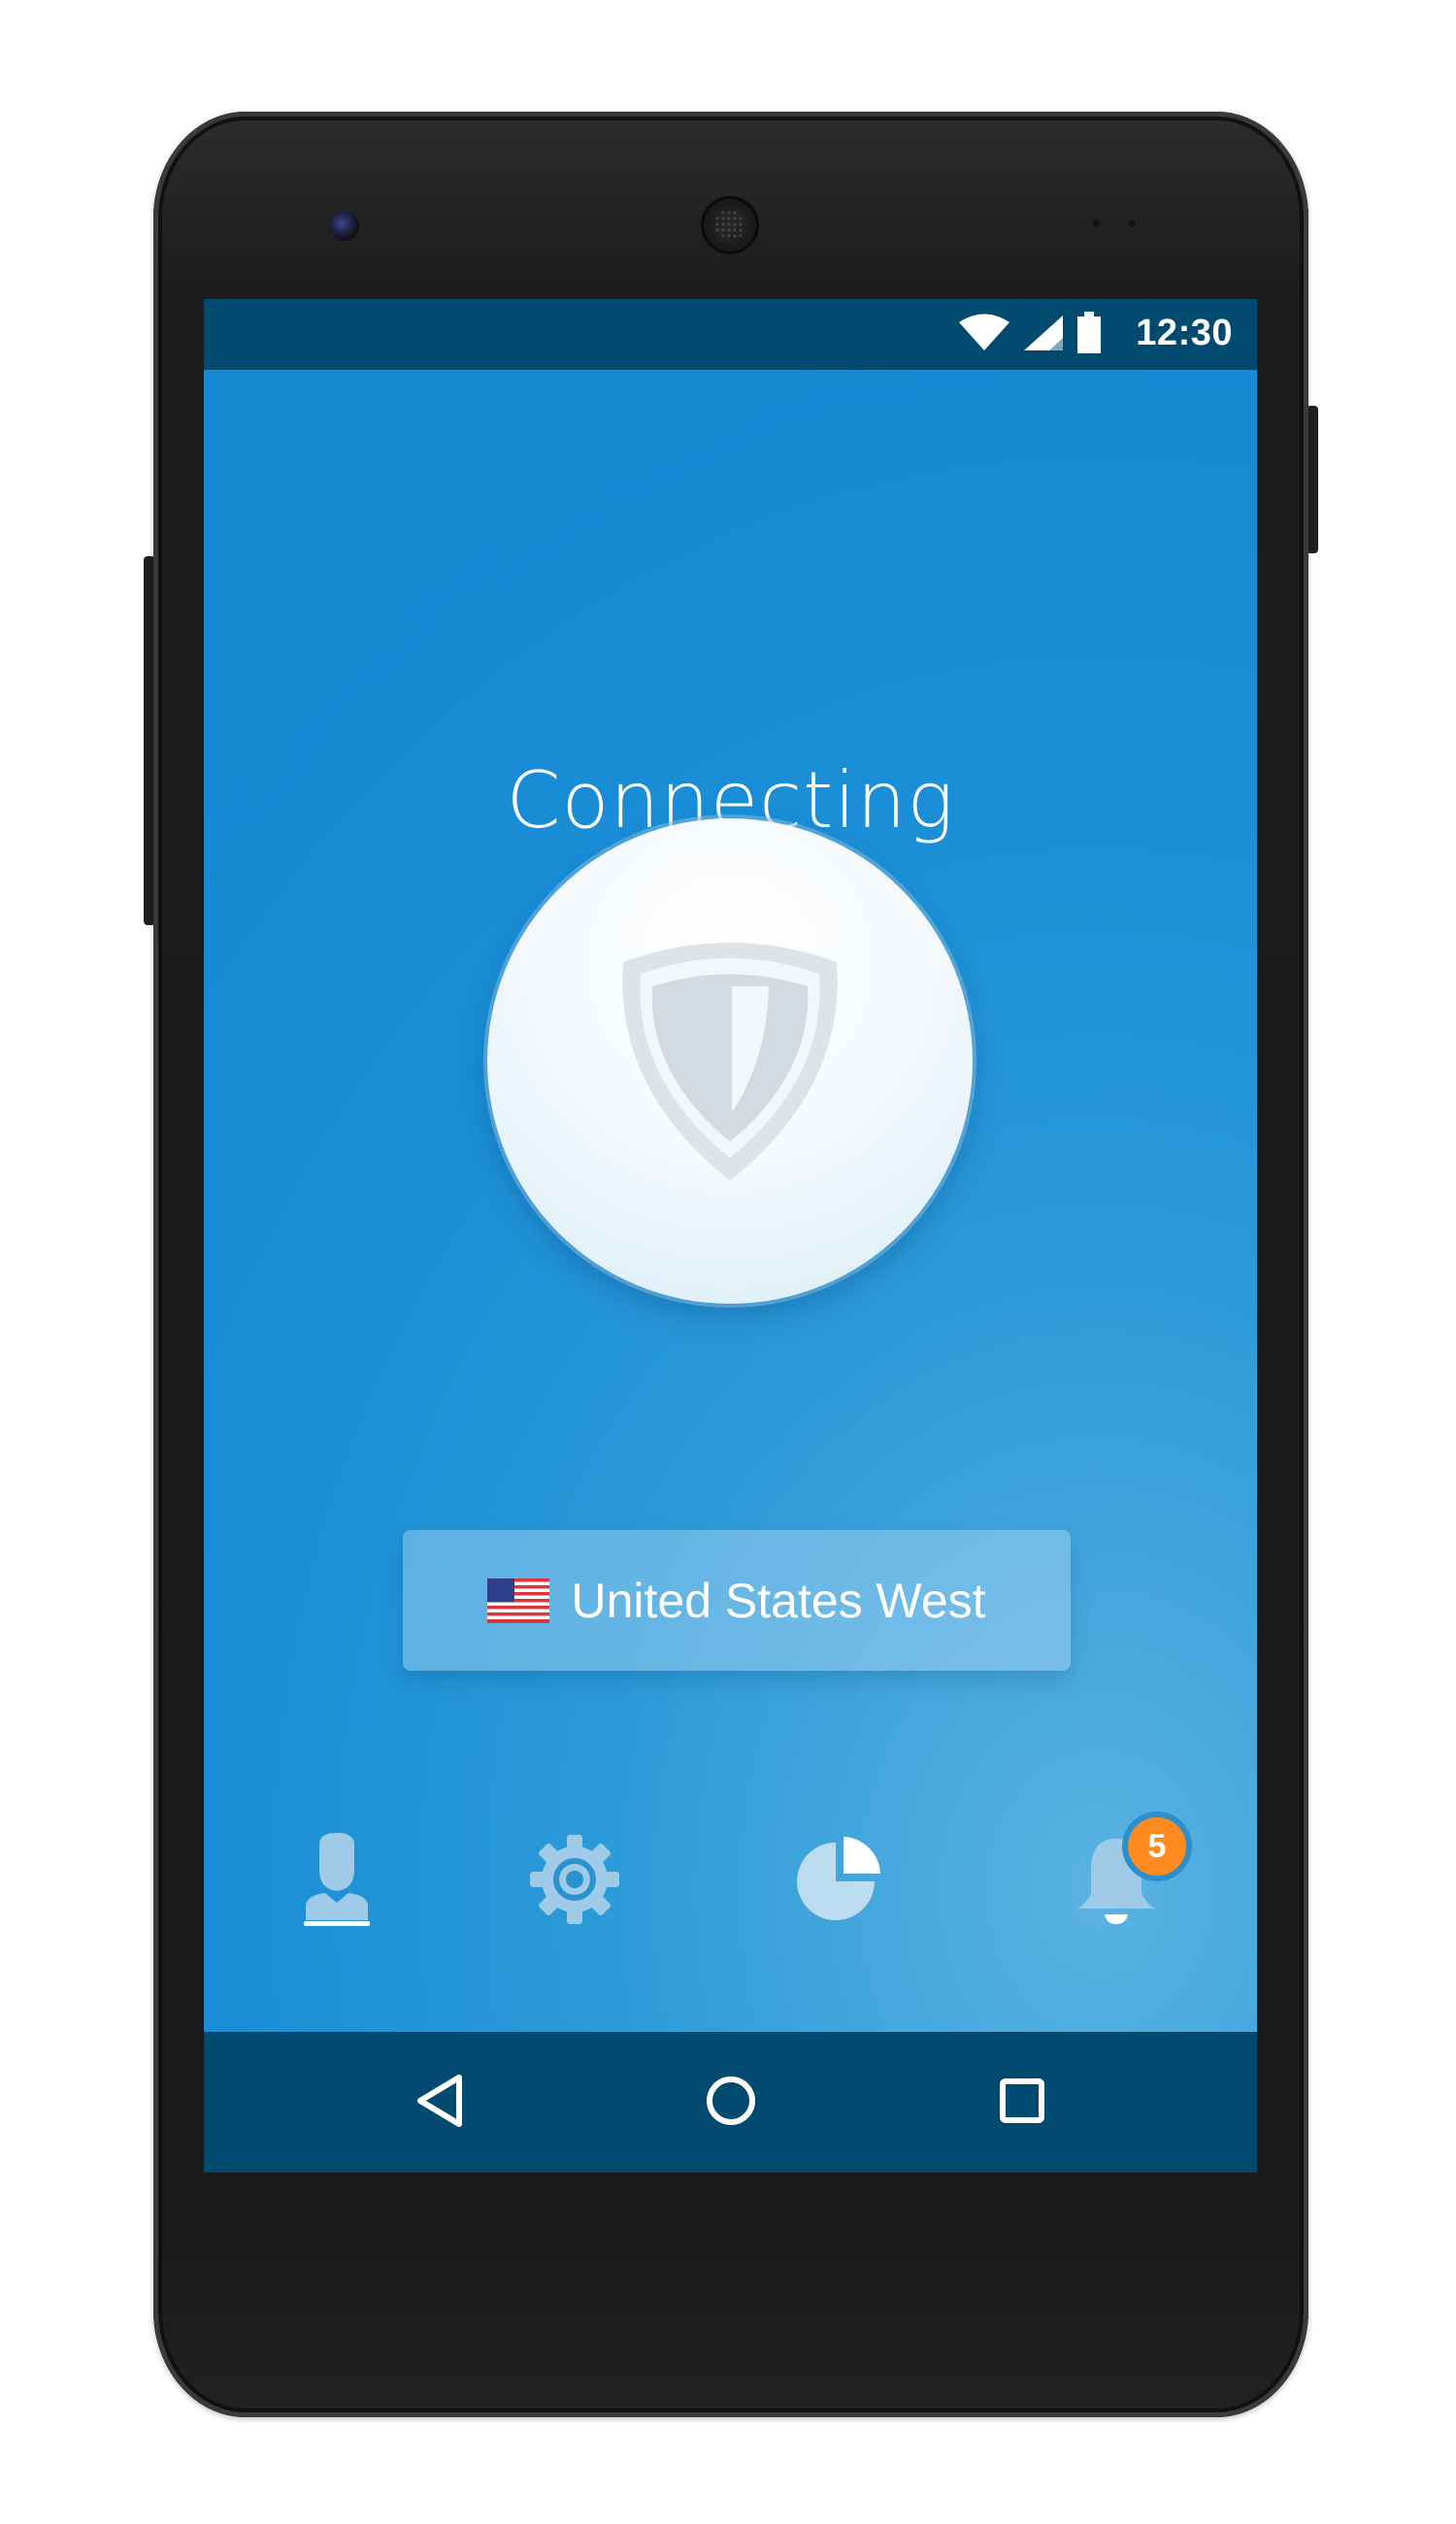 The width and height of the screenshot is (1456, 2524). I want to click on settings-gear-icon, so click(574, 1882).